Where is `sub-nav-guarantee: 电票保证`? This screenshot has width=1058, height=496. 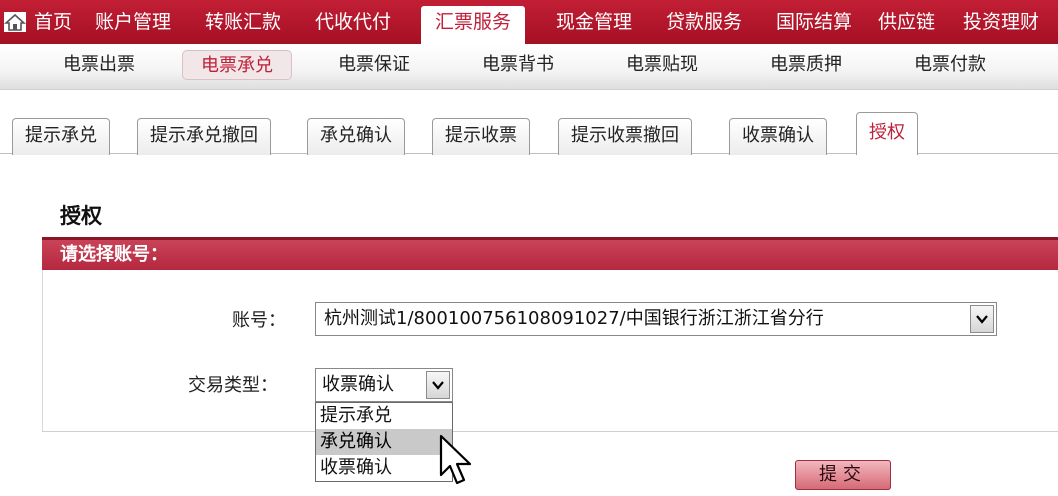 sub-nav-guarantee: 电票保证 is located at coordinates (374, 65).